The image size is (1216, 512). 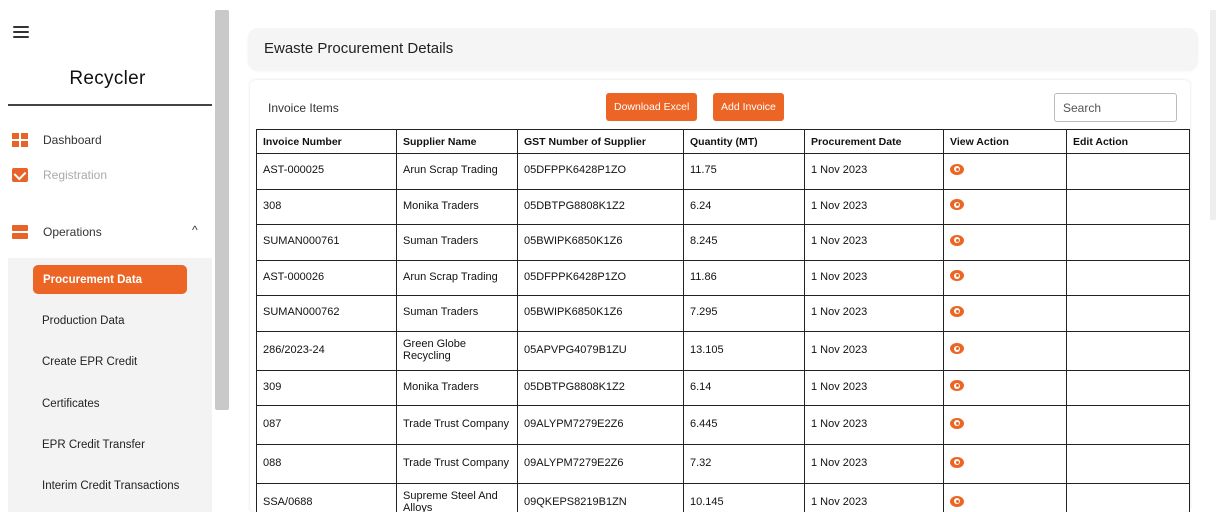 I want to click on quantity-cell: 8.245, so click(x=744, y=242).